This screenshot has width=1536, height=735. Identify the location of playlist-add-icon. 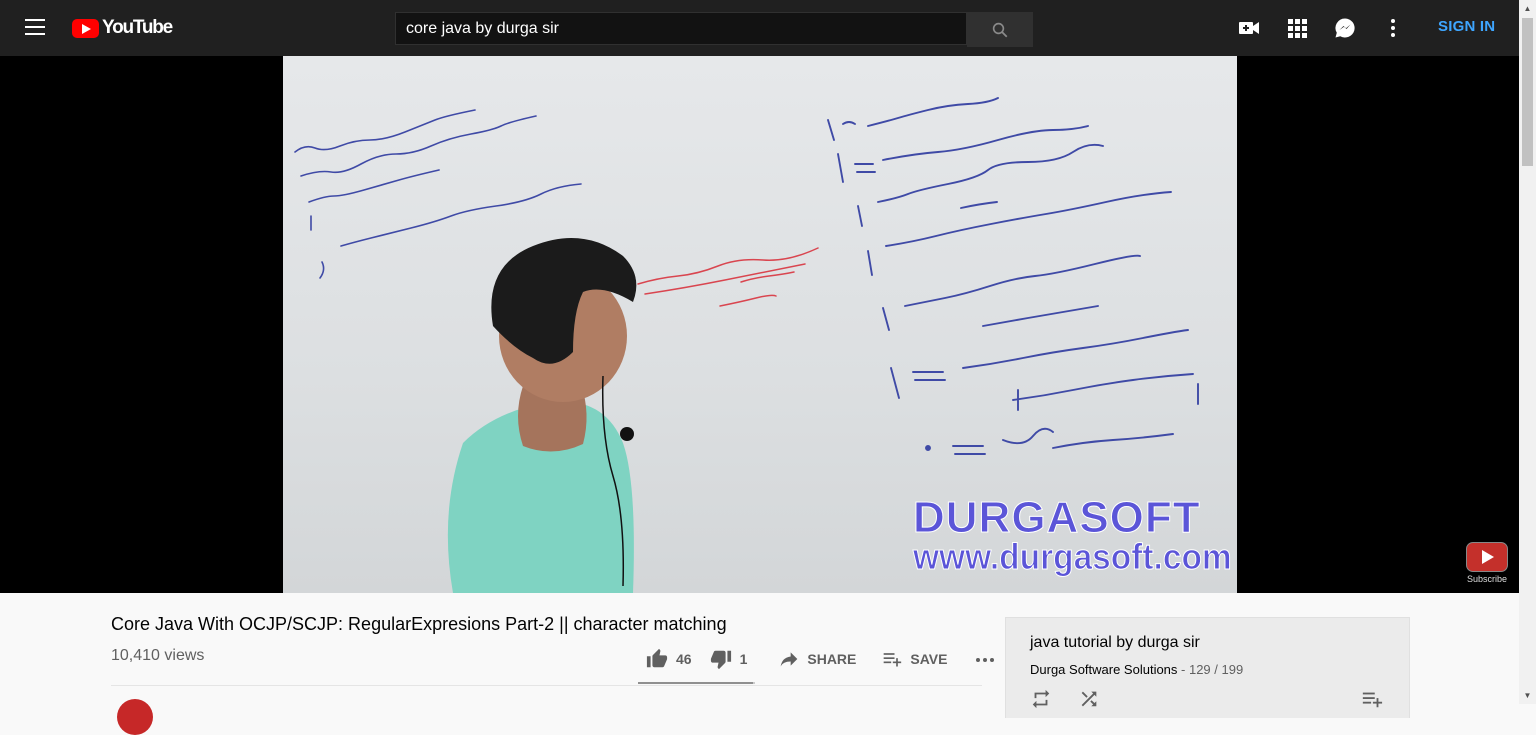
(893, 660).